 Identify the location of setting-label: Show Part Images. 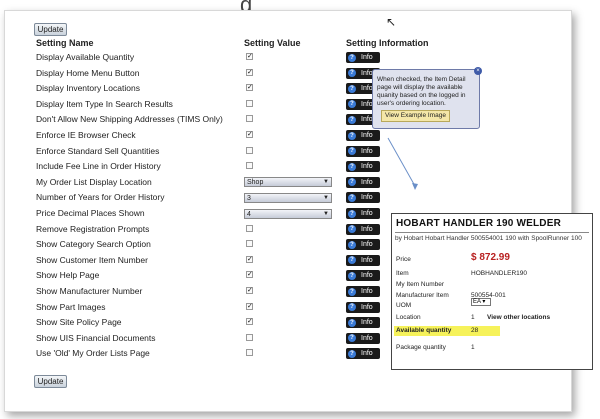
(71, 306).